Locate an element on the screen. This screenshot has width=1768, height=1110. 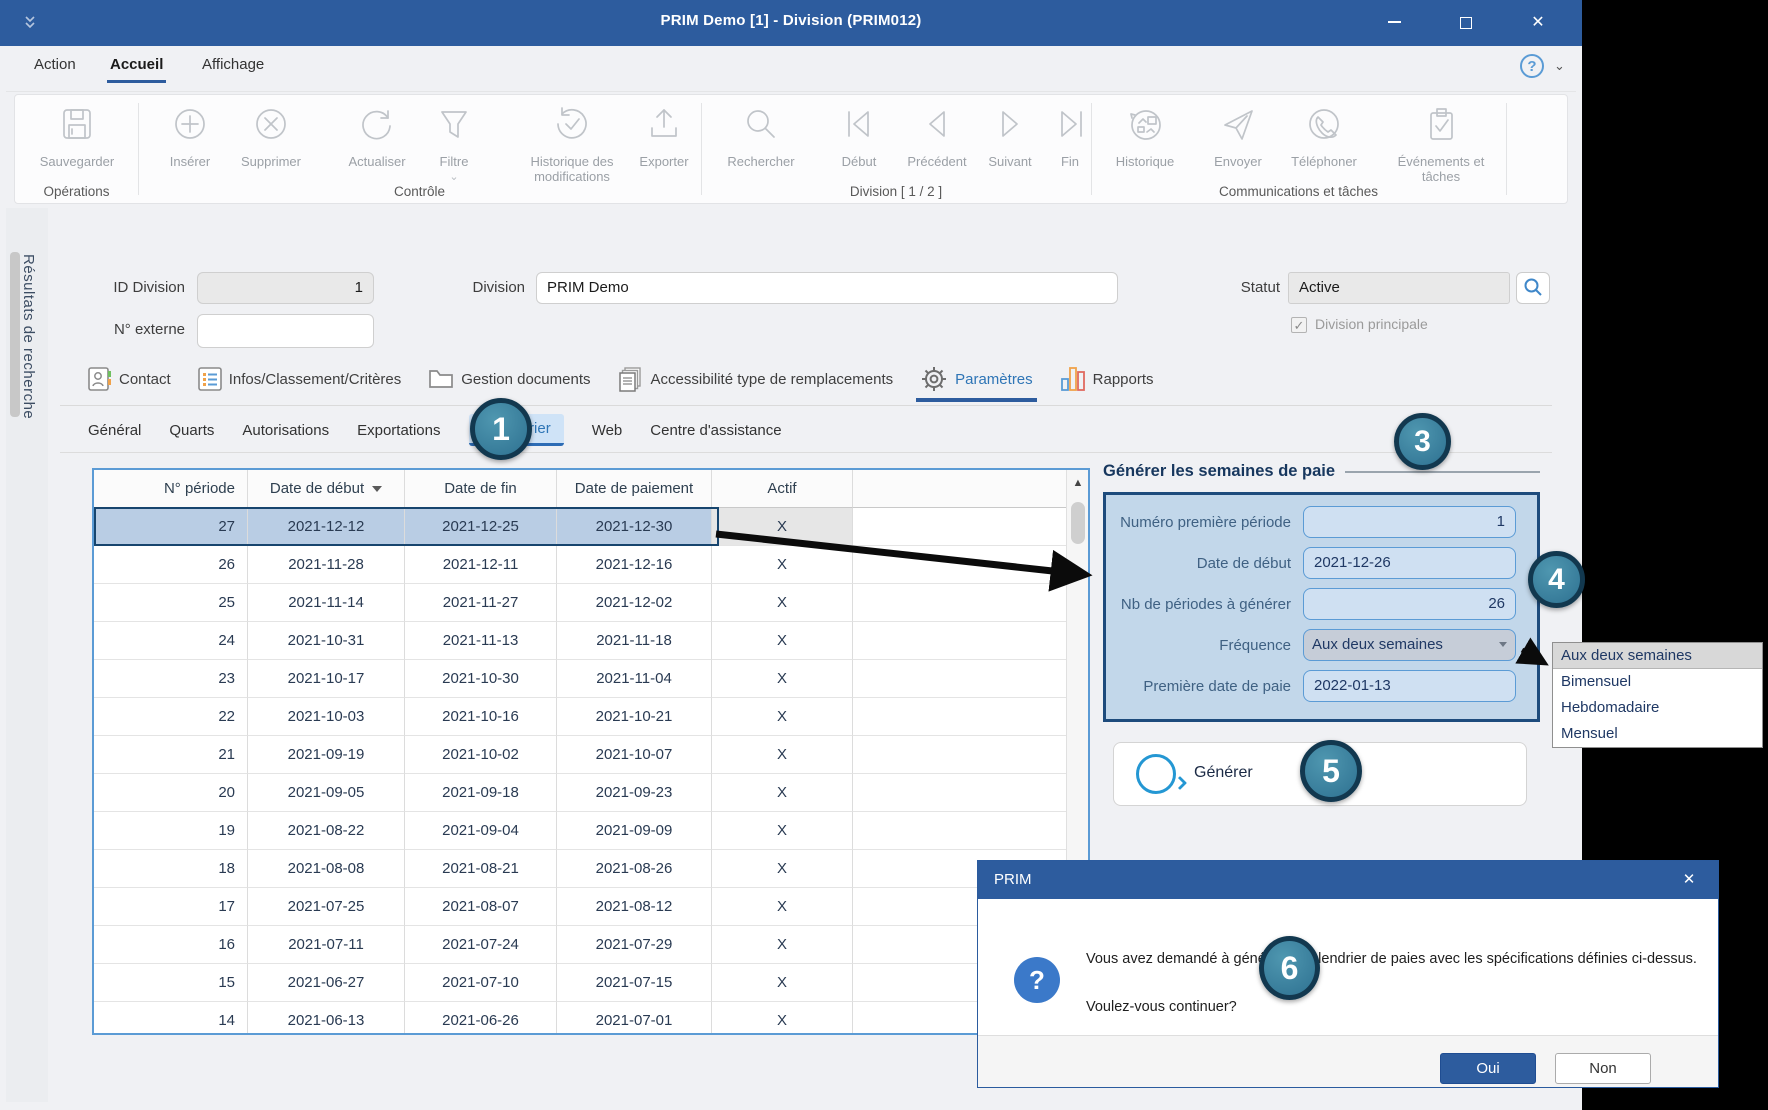
folder-icon is located at coordinates (441, 379).